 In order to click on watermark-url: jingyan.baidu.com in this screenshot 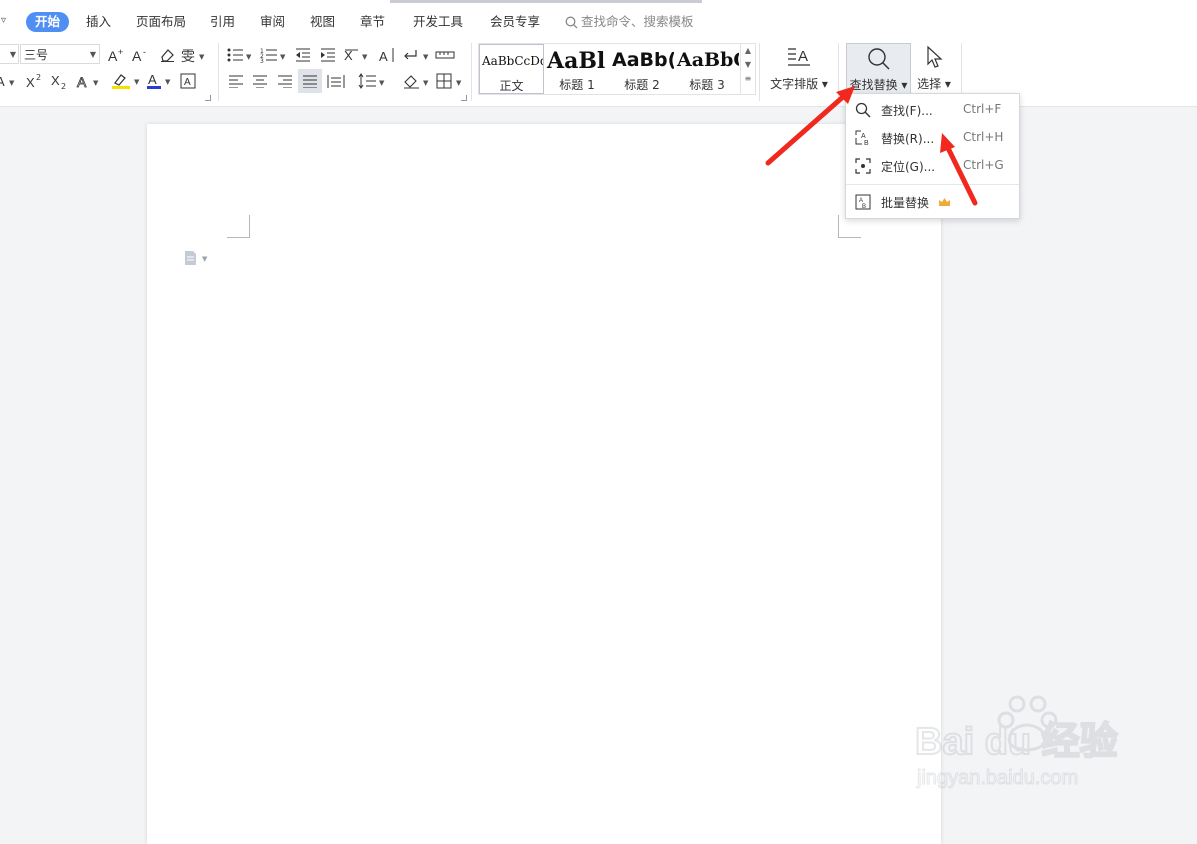, I will do `click(997, 778)`.